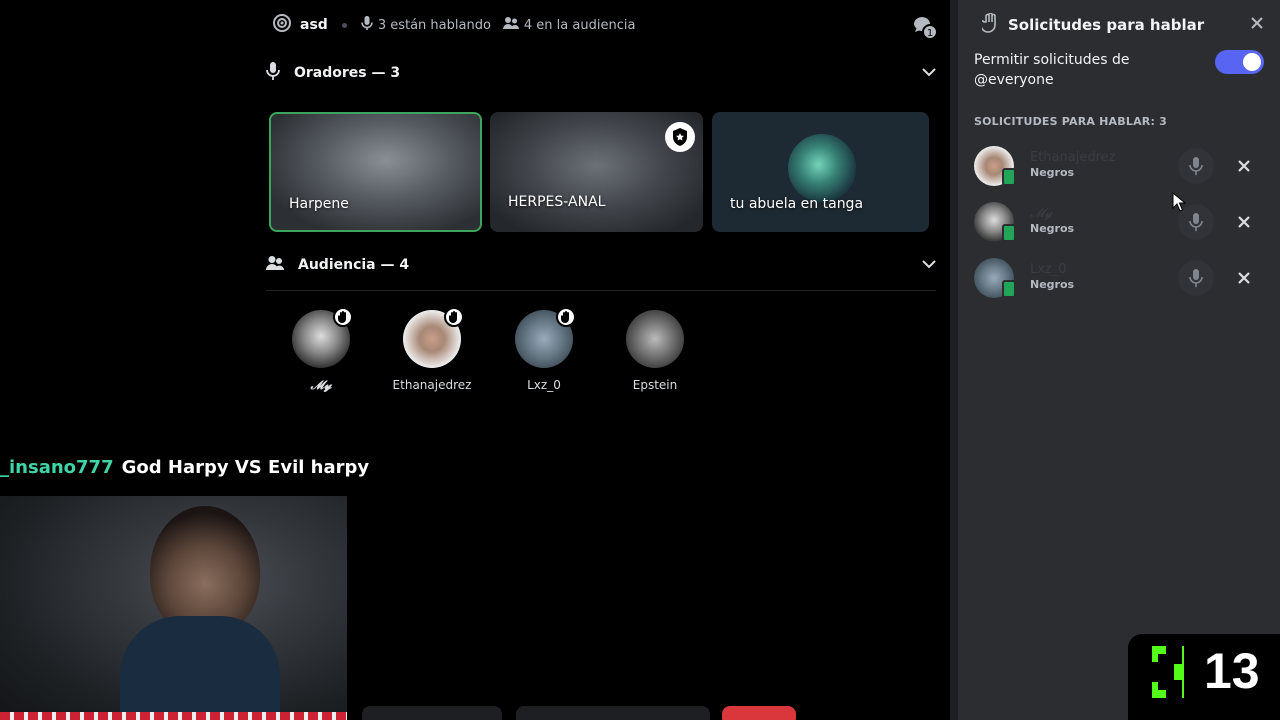  Describe the element at coordinates (434, 25) in the screenshot. I see `speaking-count-label: 3 están hablando` at that location.